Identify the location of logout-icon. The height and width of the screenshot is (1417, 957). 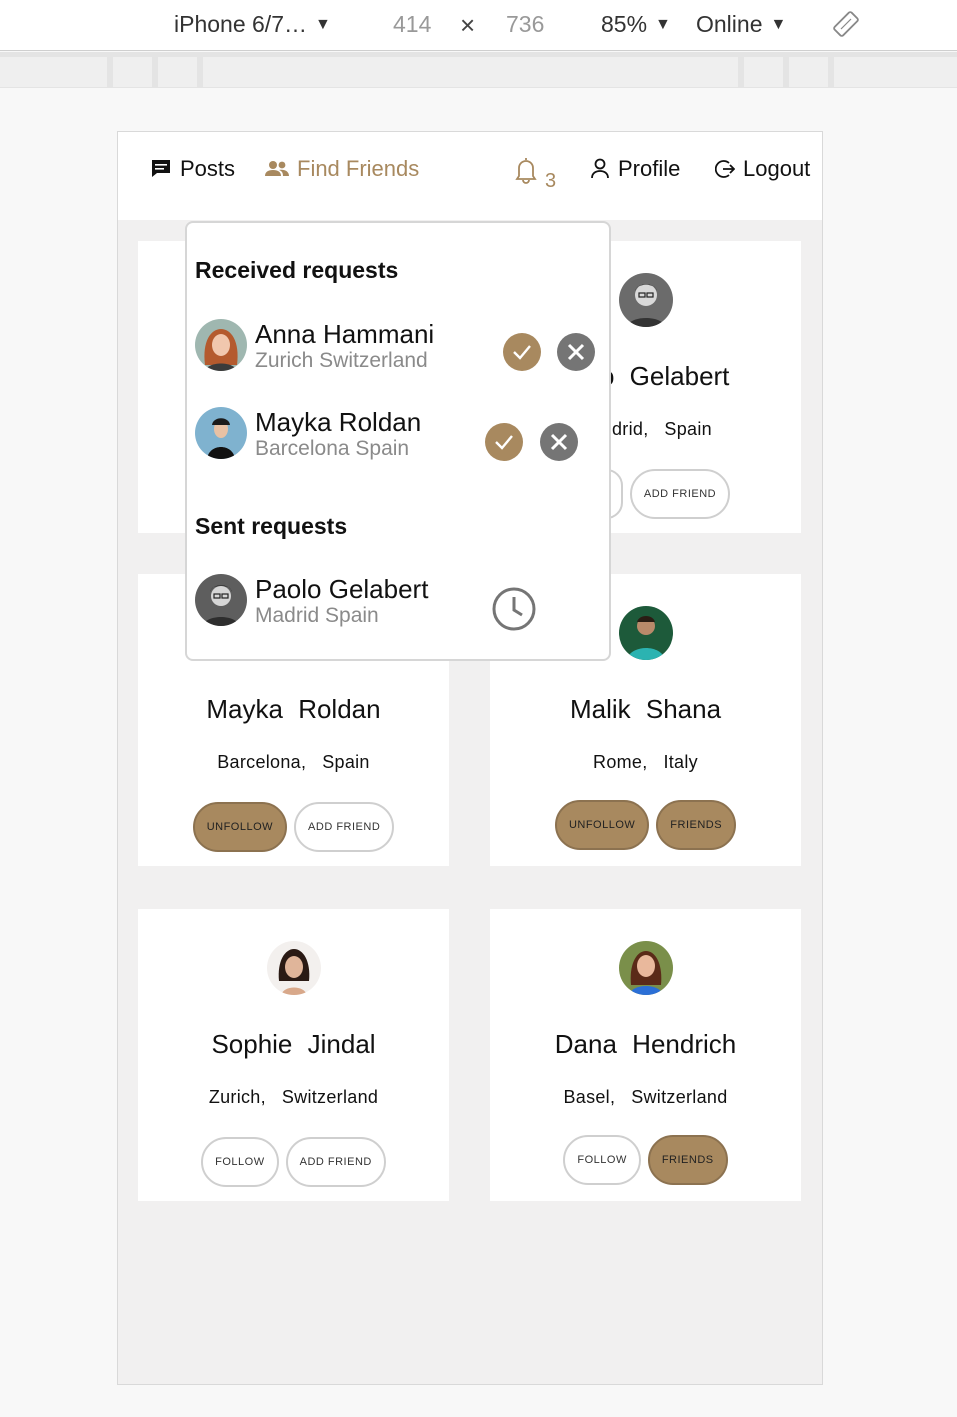
(725, 169).